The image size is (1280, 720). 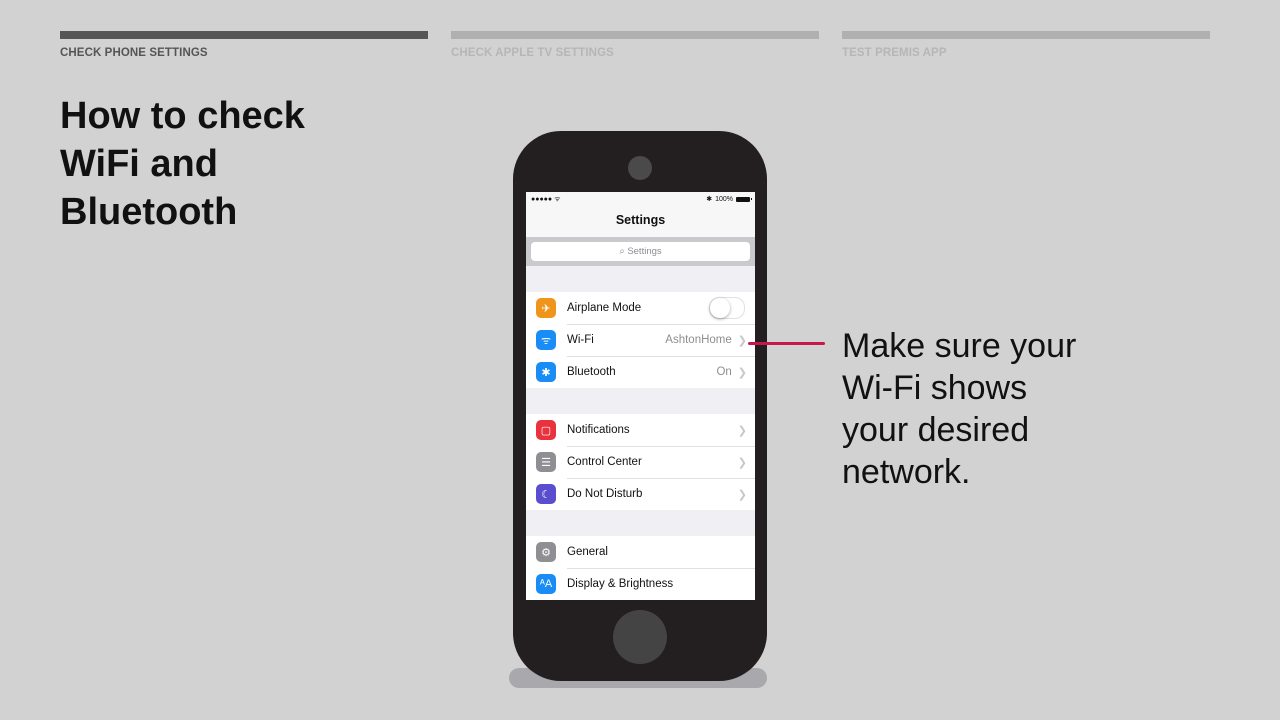 What do you see at coordinates (182, 164) in the screenshot?
I see `page-title: How to check WiFi and Bluetooth` at bounding box center [182, 164].